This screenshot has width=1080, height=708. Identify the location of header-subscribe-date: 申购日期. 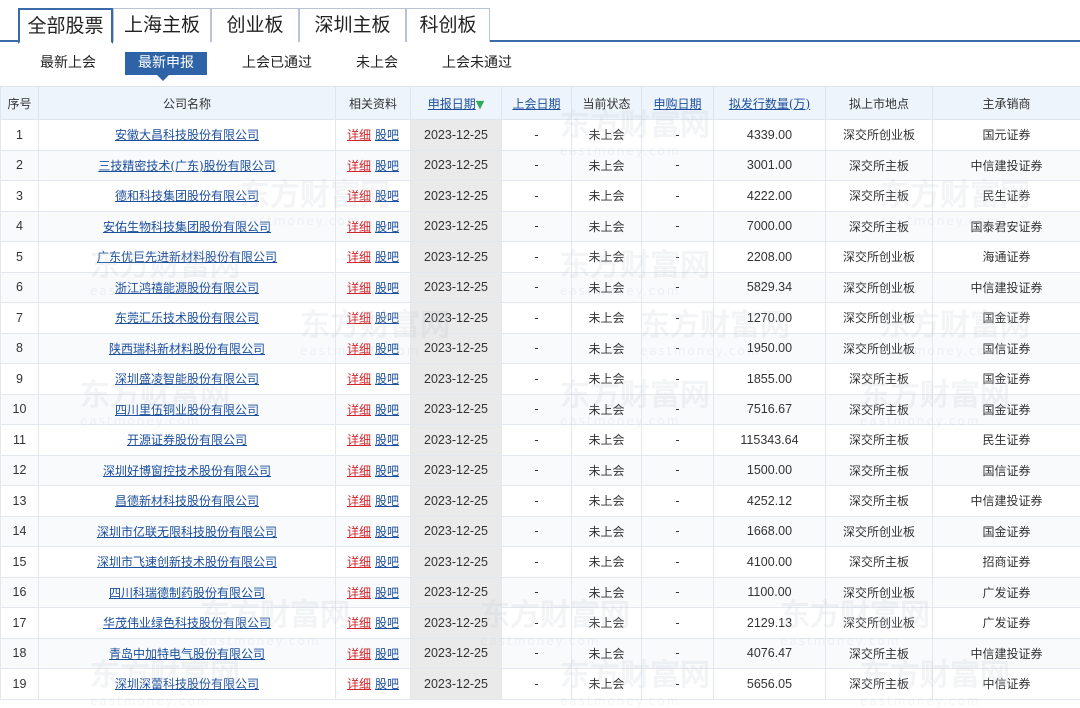
(678, 103).